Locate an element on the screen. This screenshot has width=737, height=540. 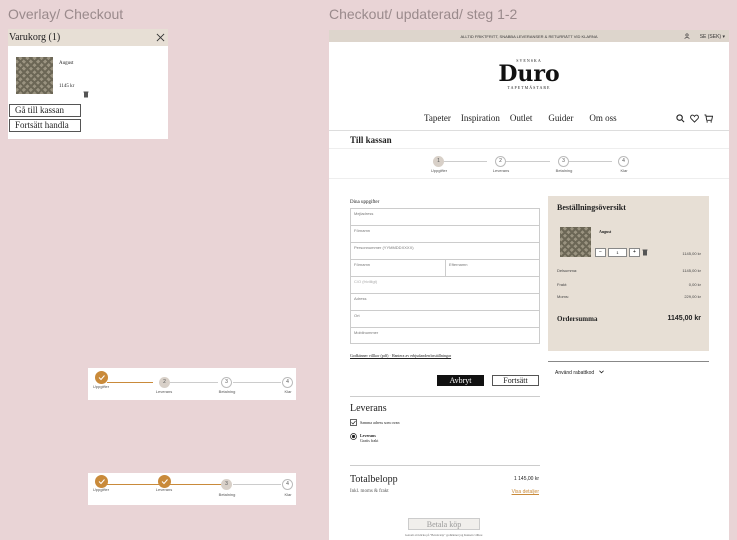
co-field: C/O (frivilligt) is located at coordinates (445, 284).